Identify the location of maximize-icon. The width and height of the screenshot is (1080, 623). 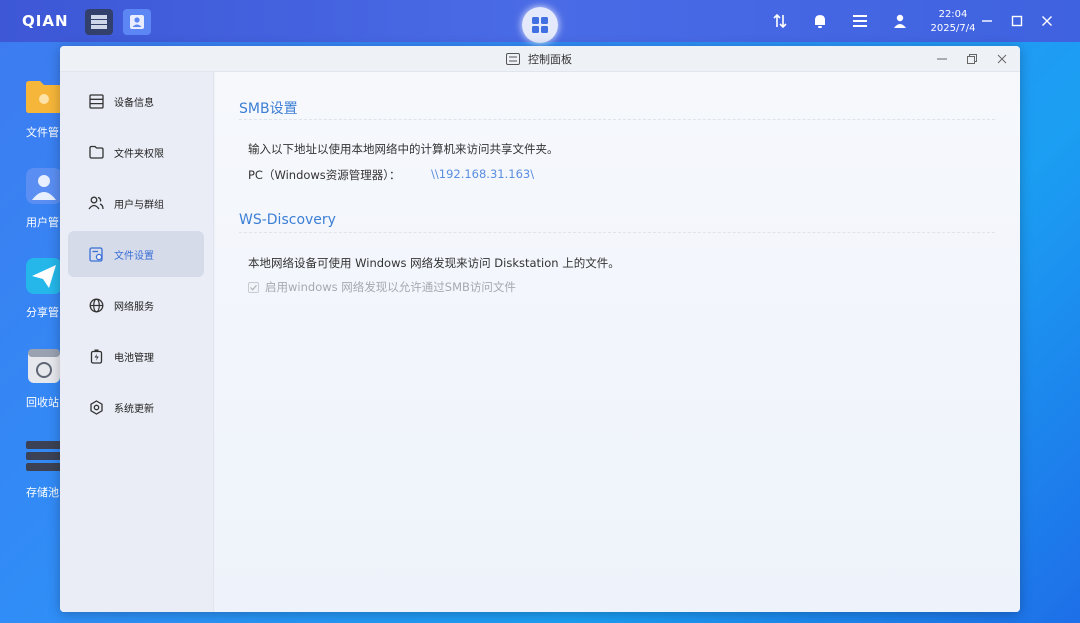
(1017, 21).